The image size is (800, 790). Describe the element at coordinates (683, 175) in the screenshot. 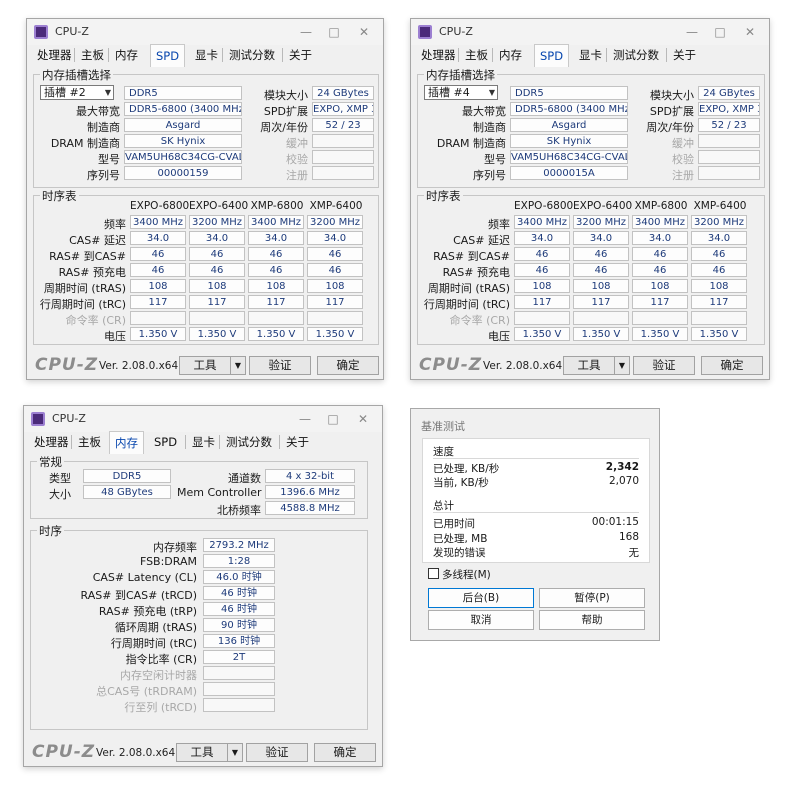

I see `registered-label: 注册` at that location.